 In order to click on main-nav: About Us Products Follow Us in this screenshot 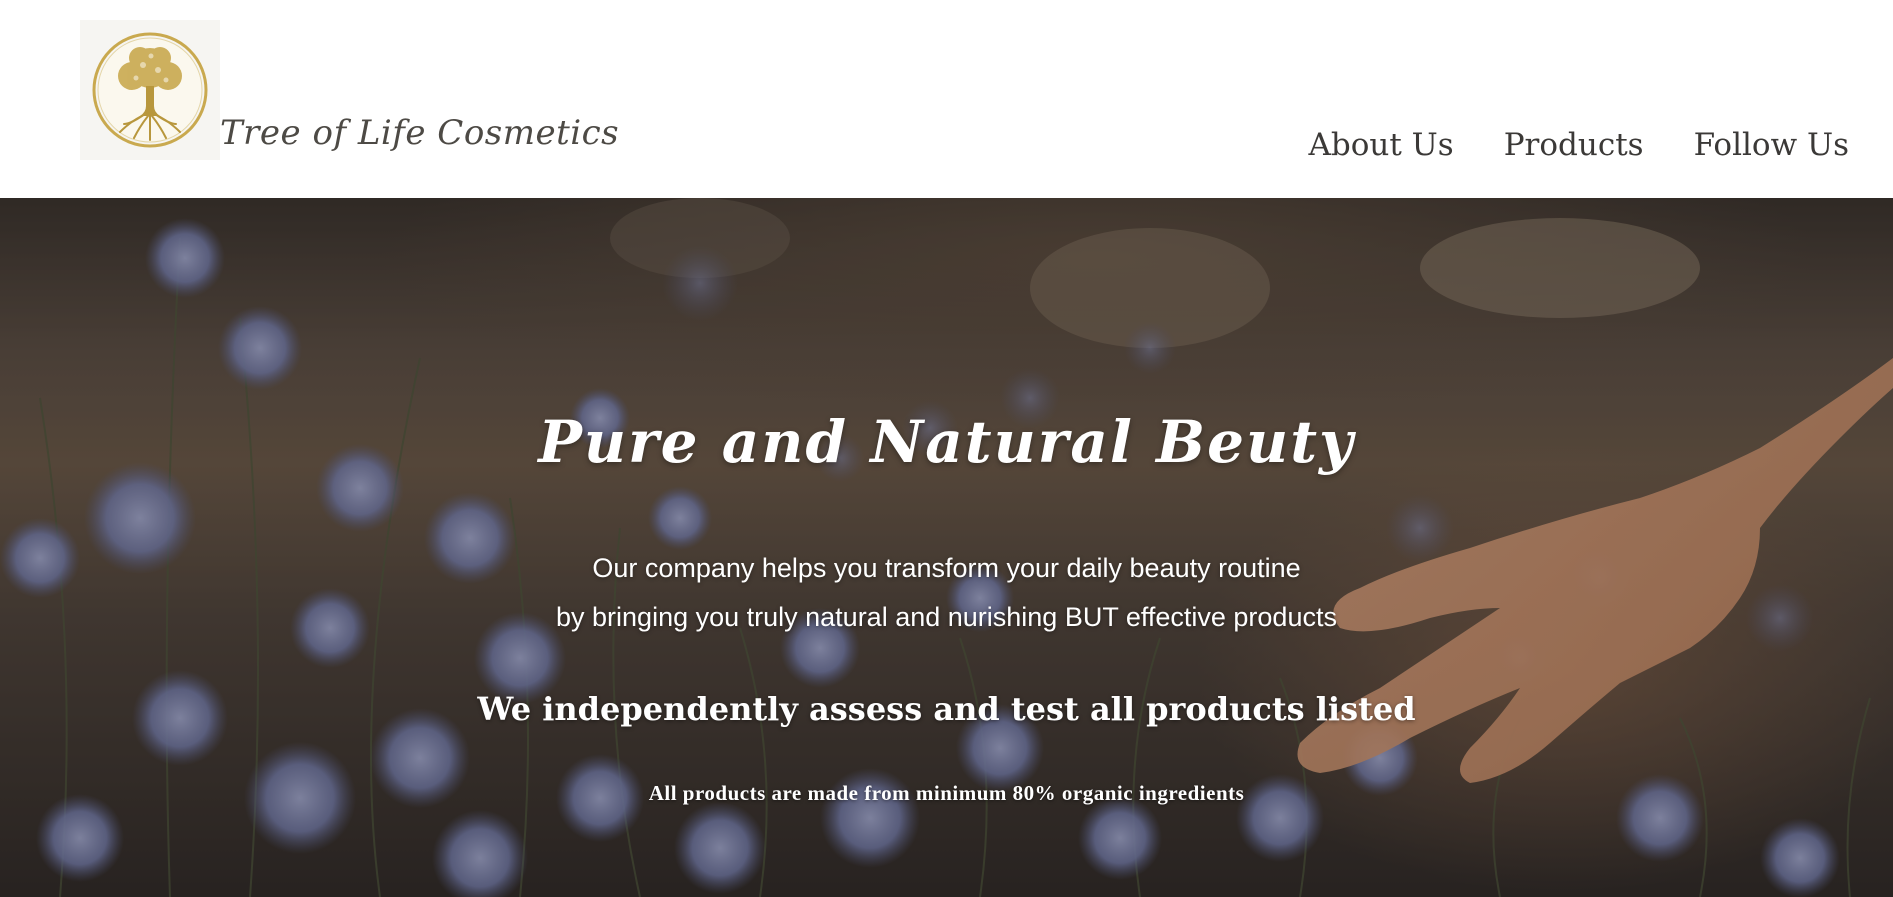, I will do `click(1553, 145)`.